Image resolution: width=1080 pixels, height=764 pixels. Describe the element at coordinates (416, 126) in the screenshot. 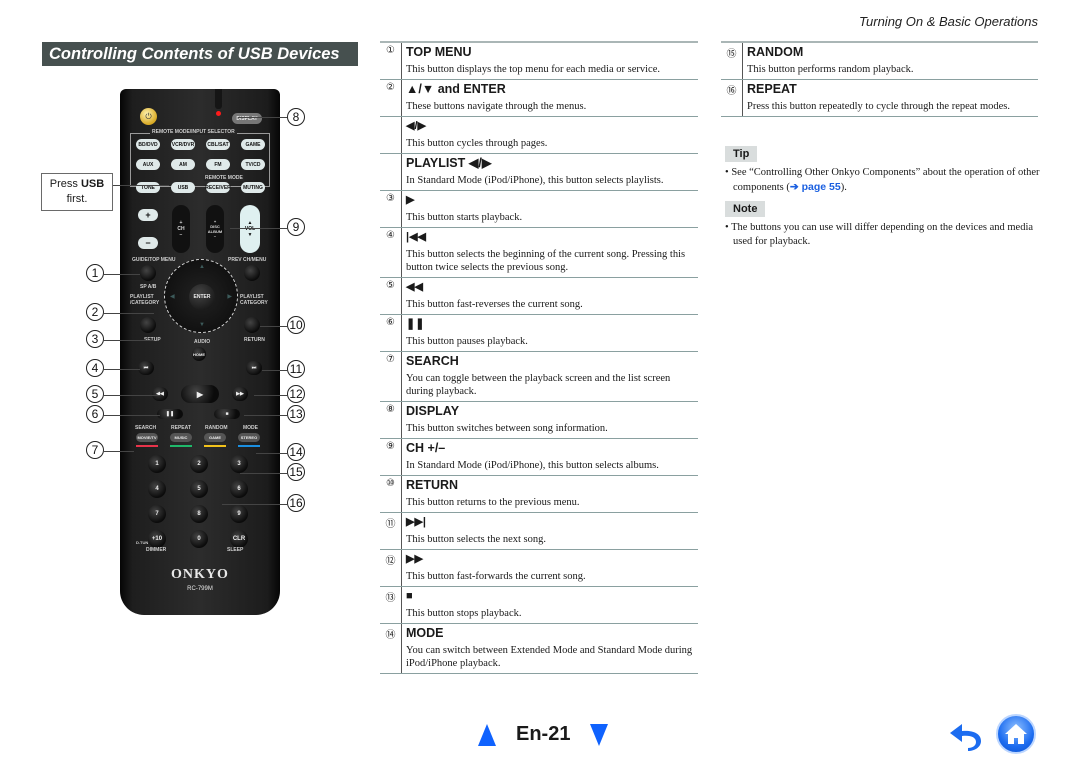

I see `row-heading: ◀/▶` at that location.